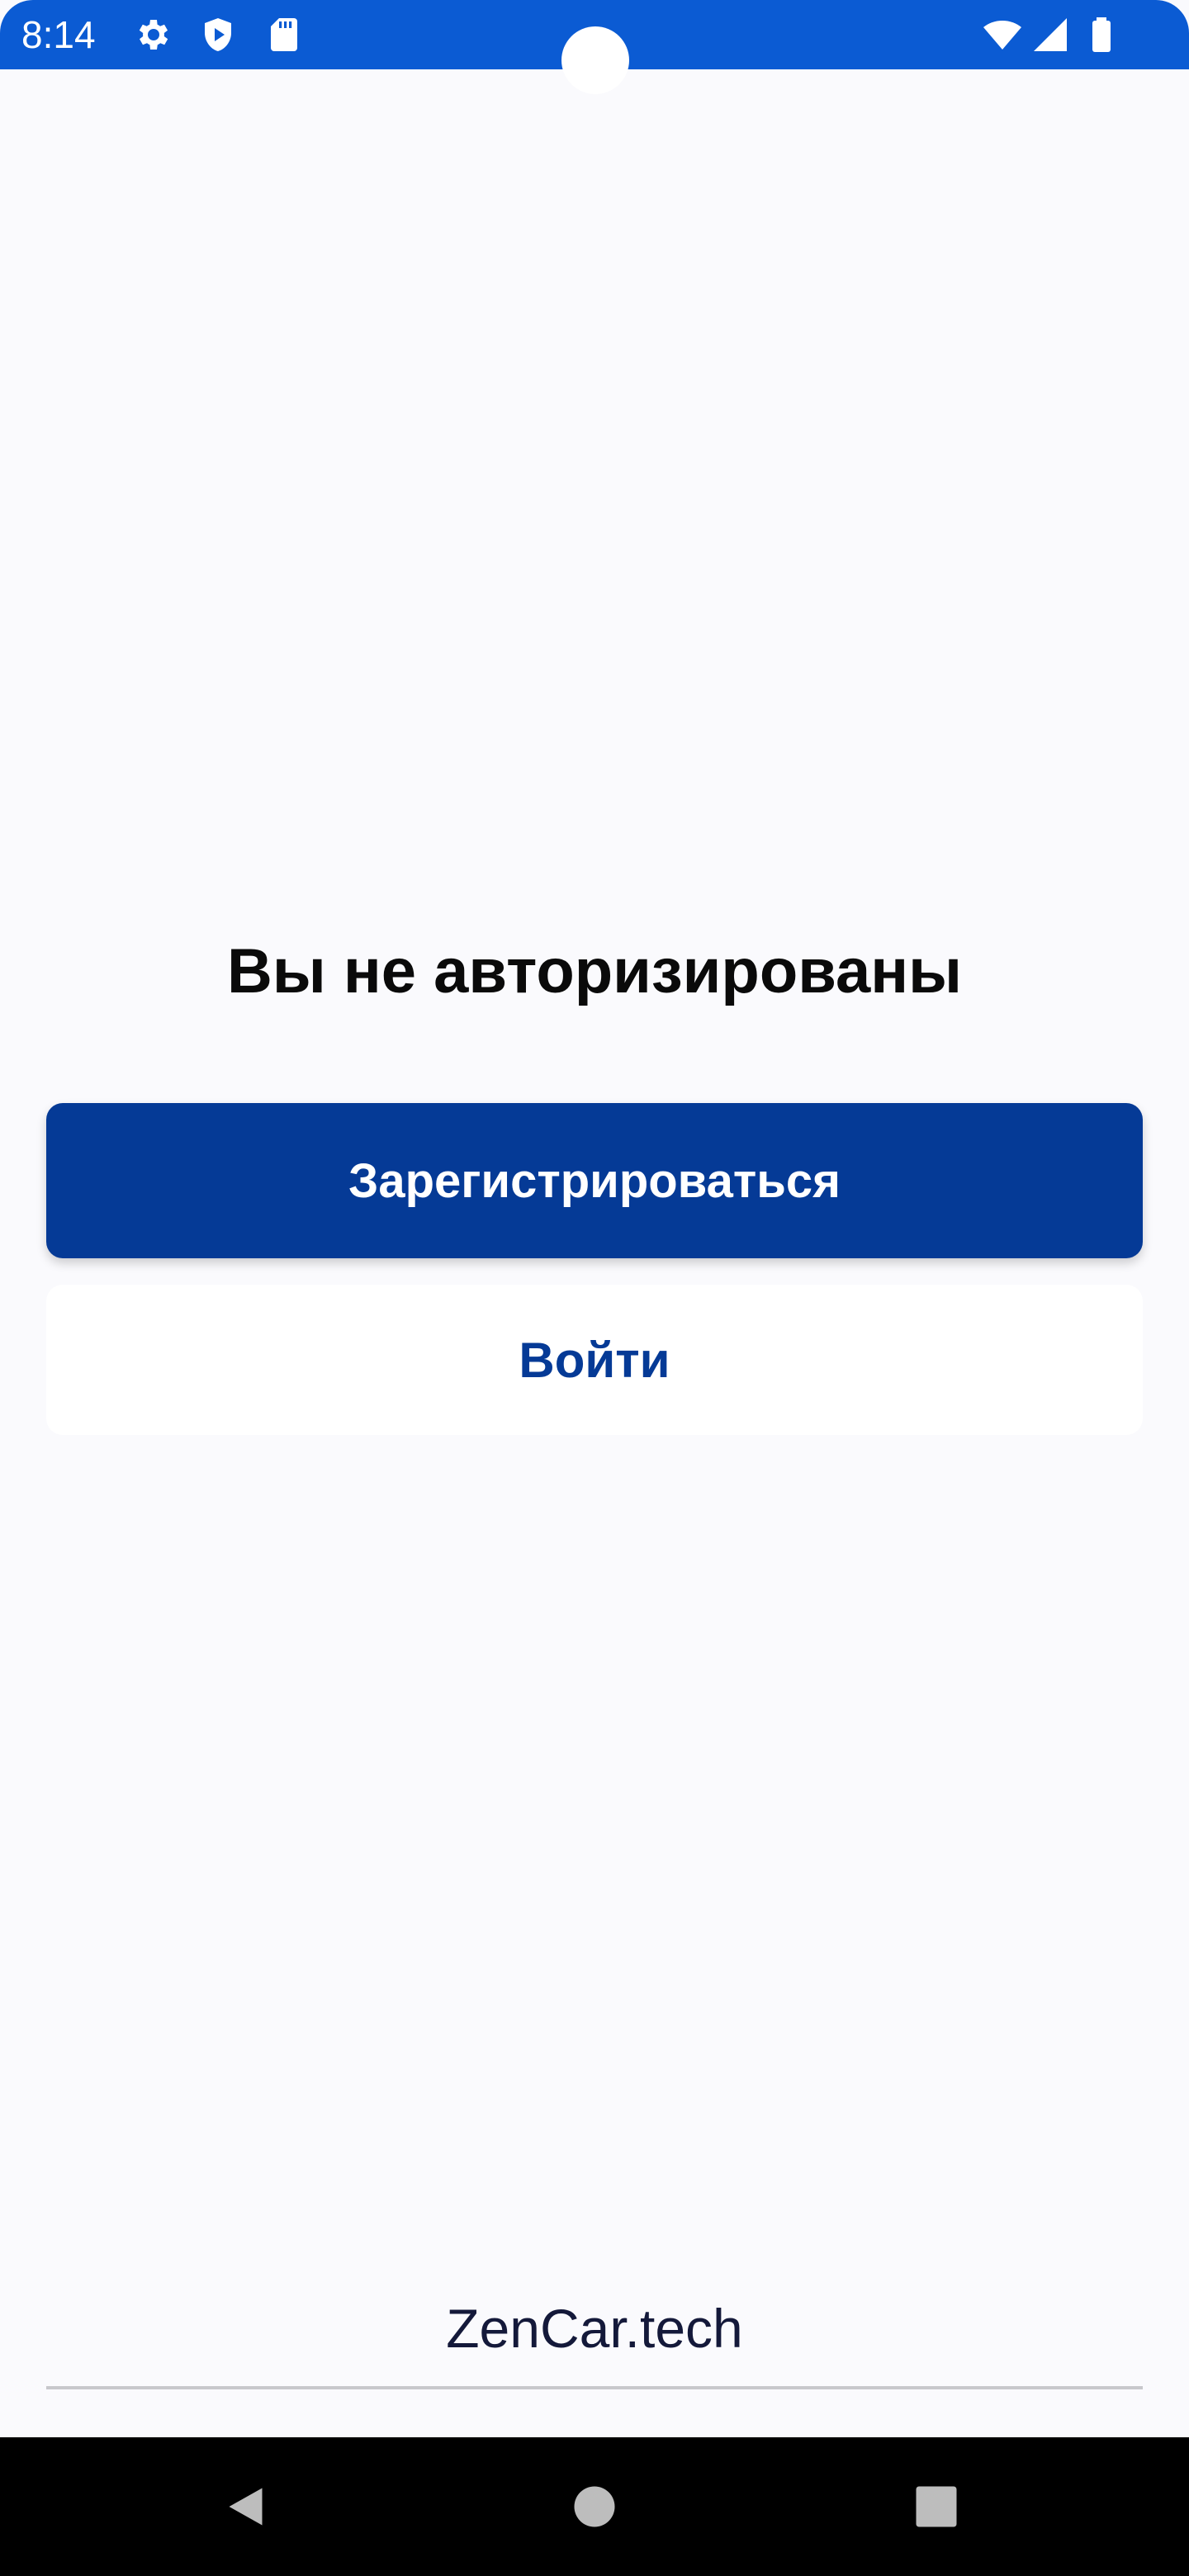 The width and height of the screenshot is (1189, 2576). Describe the element at coordinates (1101, 34) in the screenshot. I see `battery-icon` at that location.